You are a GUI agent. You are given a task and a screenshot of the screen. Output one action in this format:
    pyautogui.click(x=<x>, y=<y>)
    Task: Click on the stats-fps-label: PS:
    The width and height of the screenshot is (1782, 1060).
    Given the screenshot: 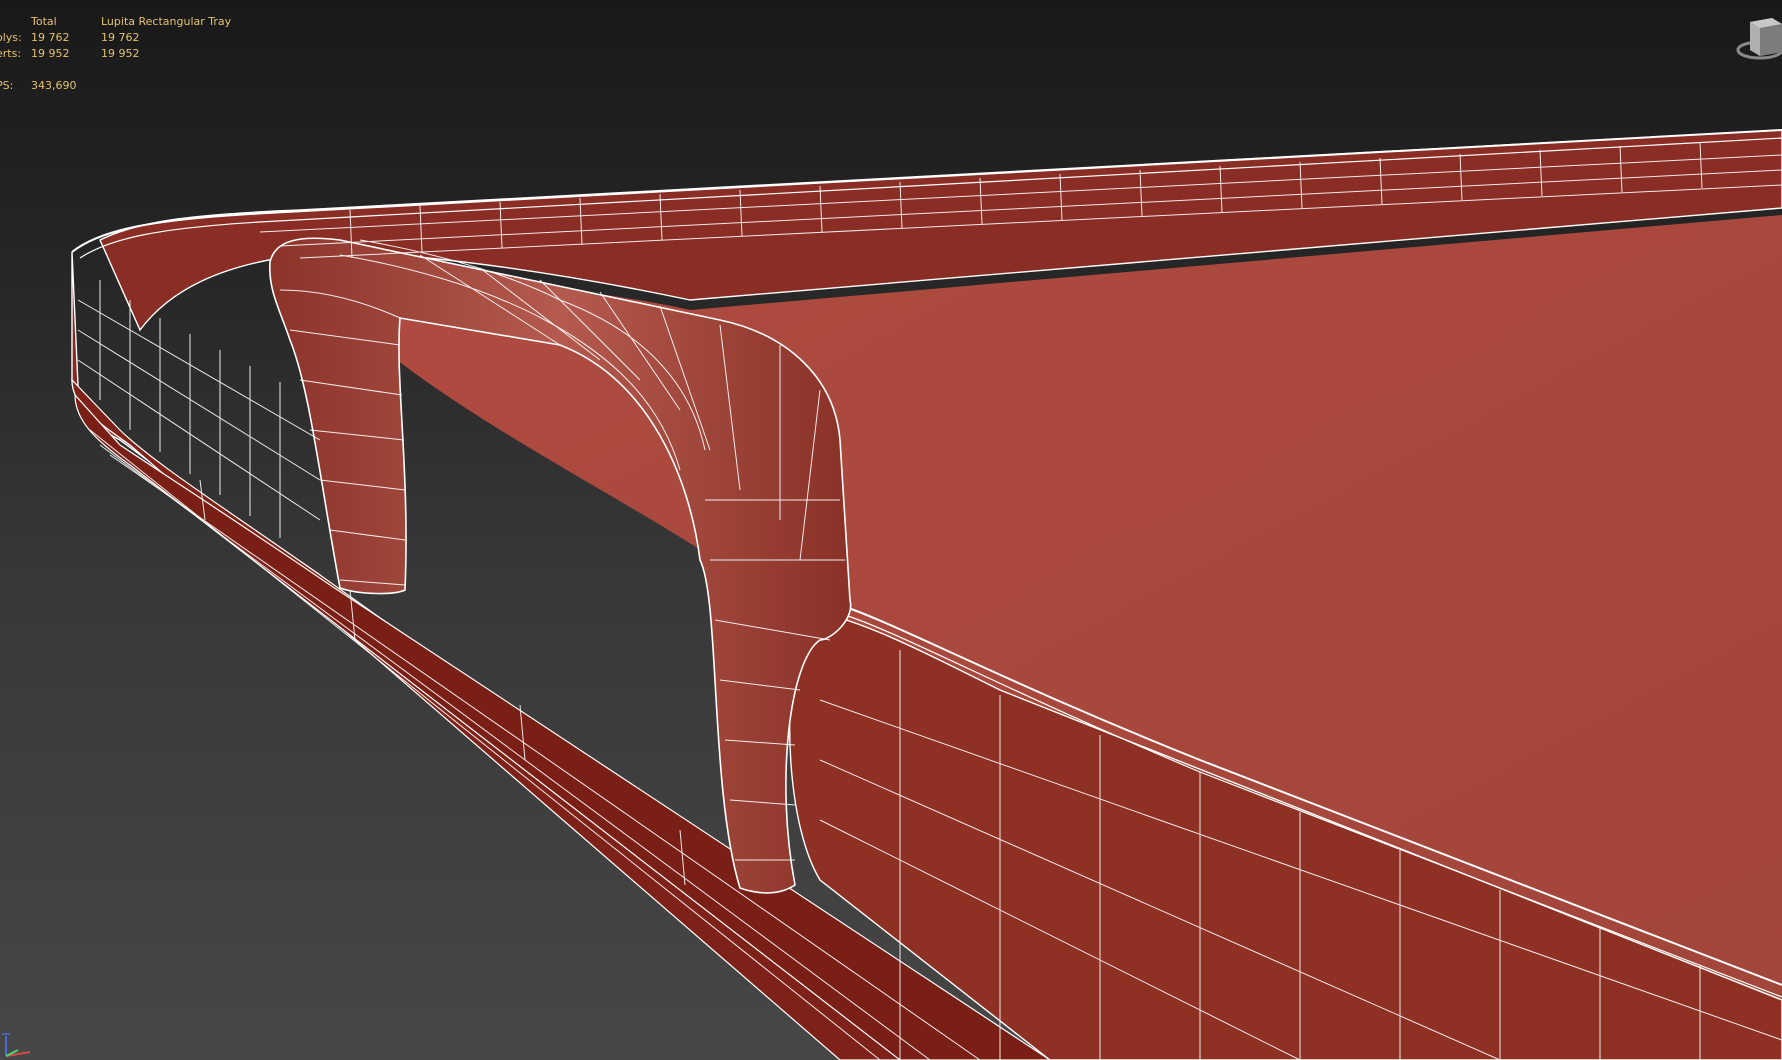 What is the action you would take?
    pyautogui.click(x=7, y=85)
    